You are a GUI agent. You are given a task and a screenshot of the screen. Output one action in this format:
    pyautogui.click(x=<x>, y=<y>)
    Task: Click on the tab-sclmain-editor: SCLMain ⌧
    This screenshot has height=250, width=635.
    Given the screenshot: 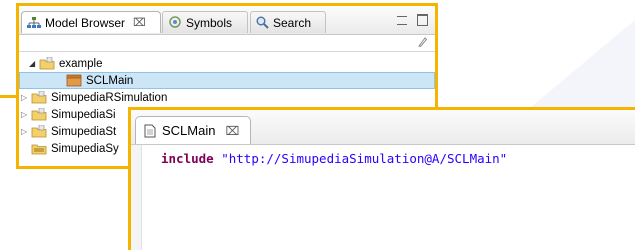 What is the action you would take?
    pyautogui.click(x=193, y=130)
    